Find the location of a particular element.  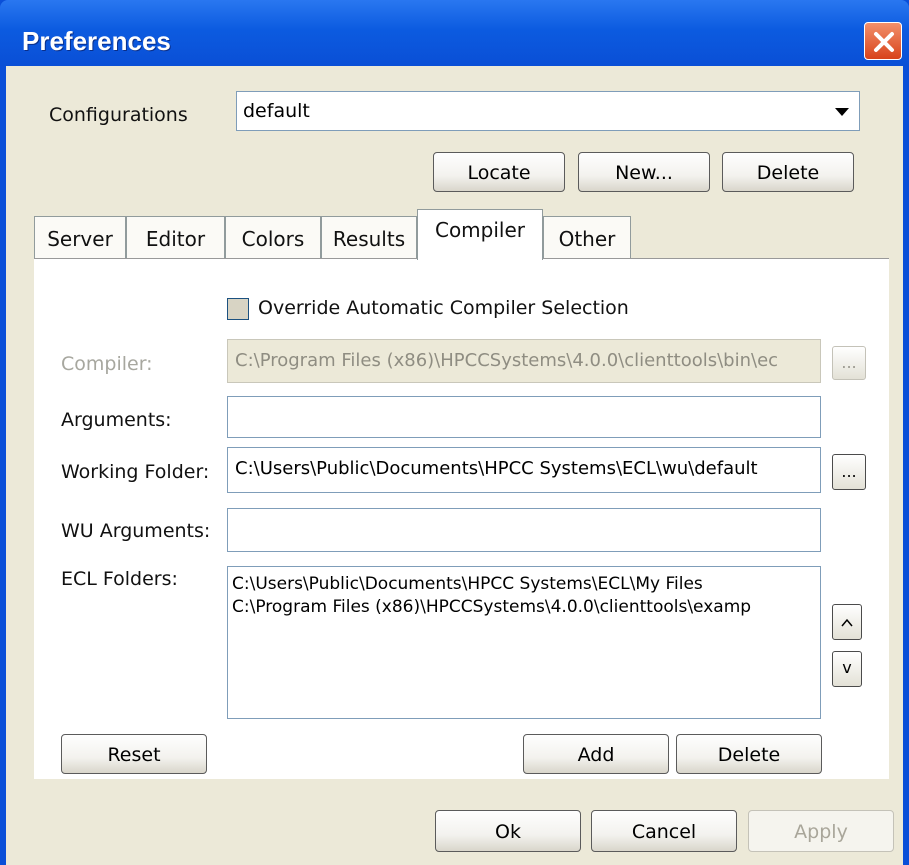

delete-configuration-button: Delete is located at coordinates (788, 172).